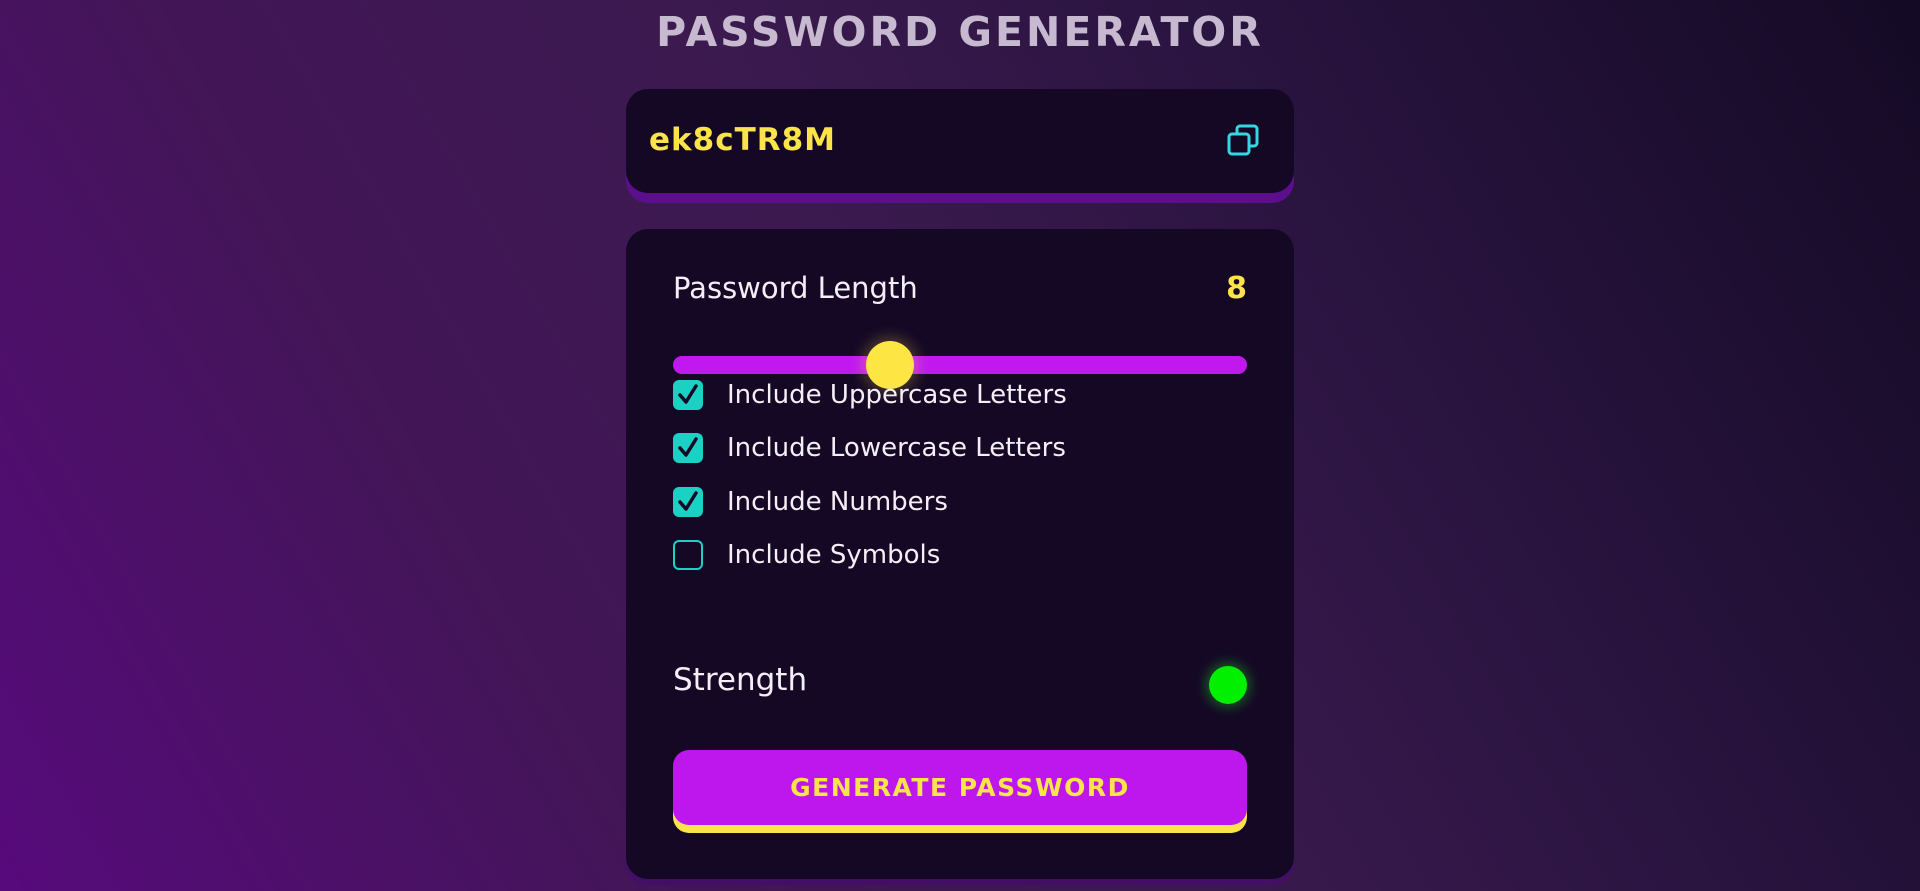  I want to click on option-symbols: Include Symbols, so click(806, 555).